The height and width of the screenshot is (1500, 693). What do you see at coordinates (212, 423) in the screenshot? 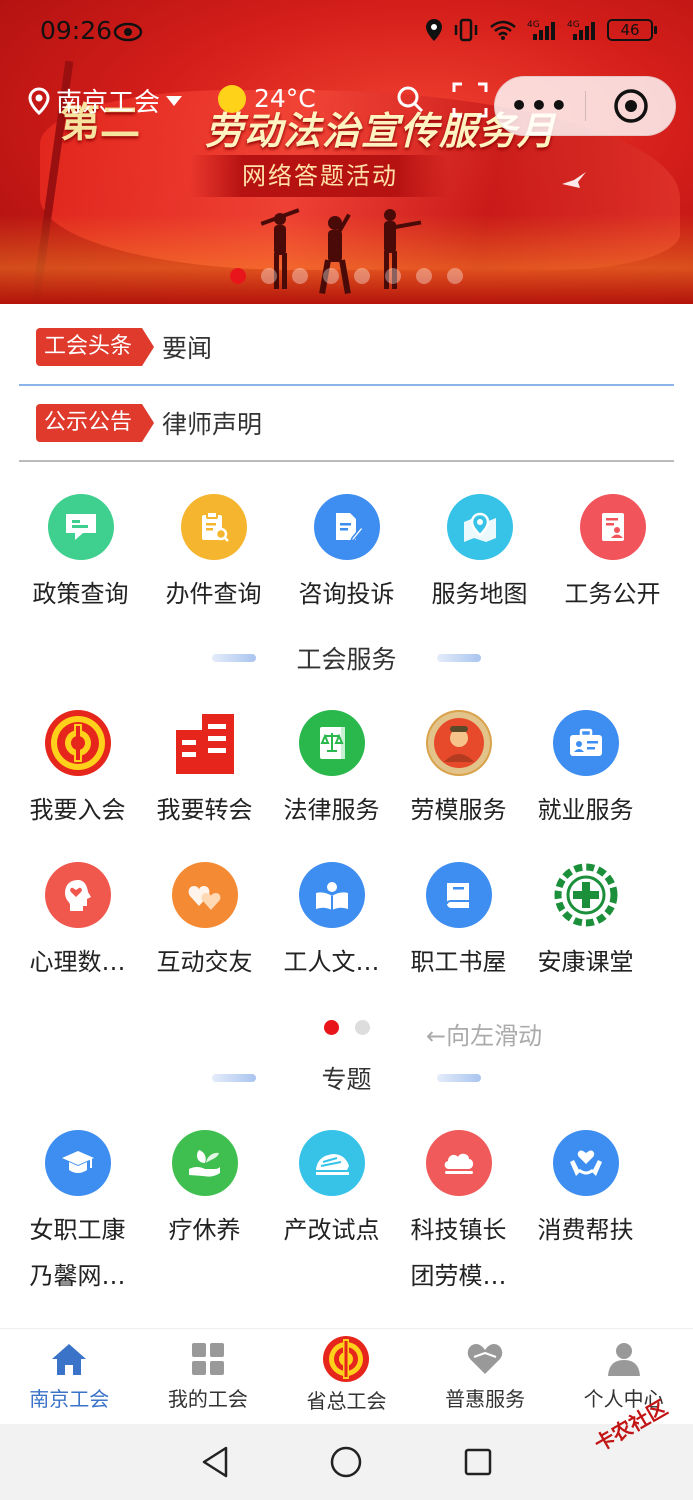
I see `news-text: 律师声明` at bounding box center [212, 423].